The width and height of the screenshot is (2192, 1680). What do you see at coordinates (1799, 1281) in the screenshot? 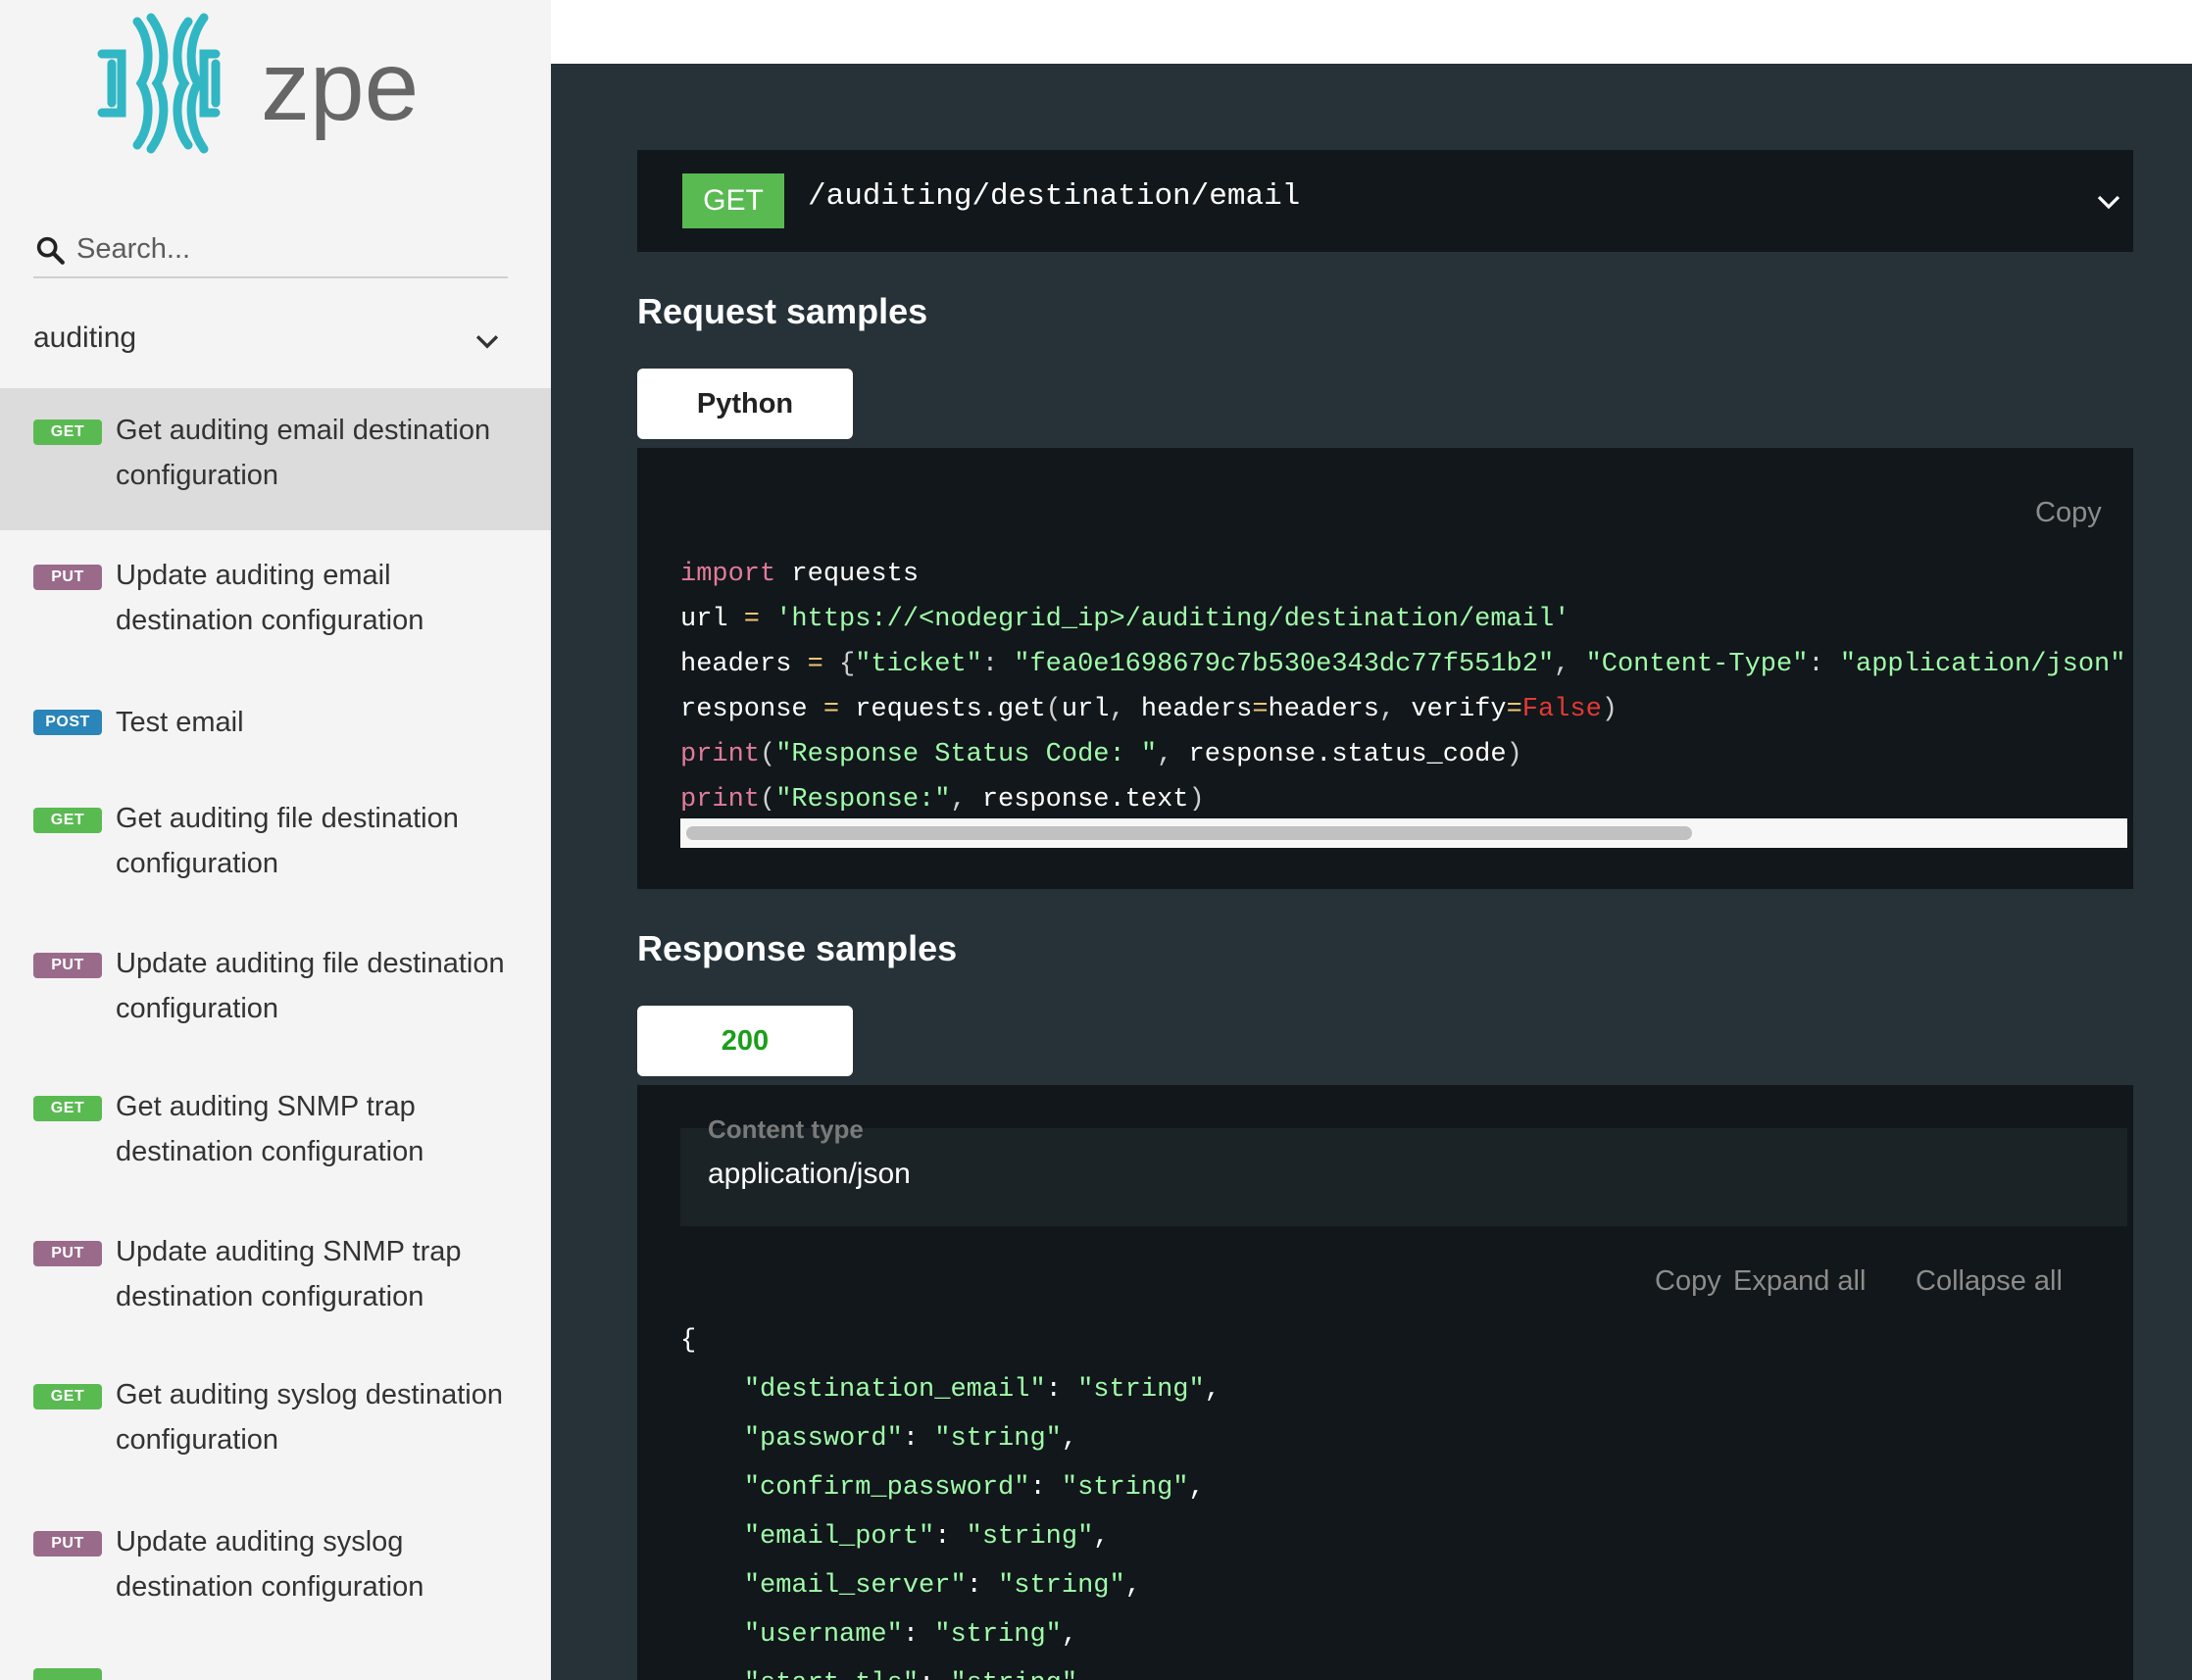
I see `expand-all-button: Expand all` at bounding box center [1799, 1281].